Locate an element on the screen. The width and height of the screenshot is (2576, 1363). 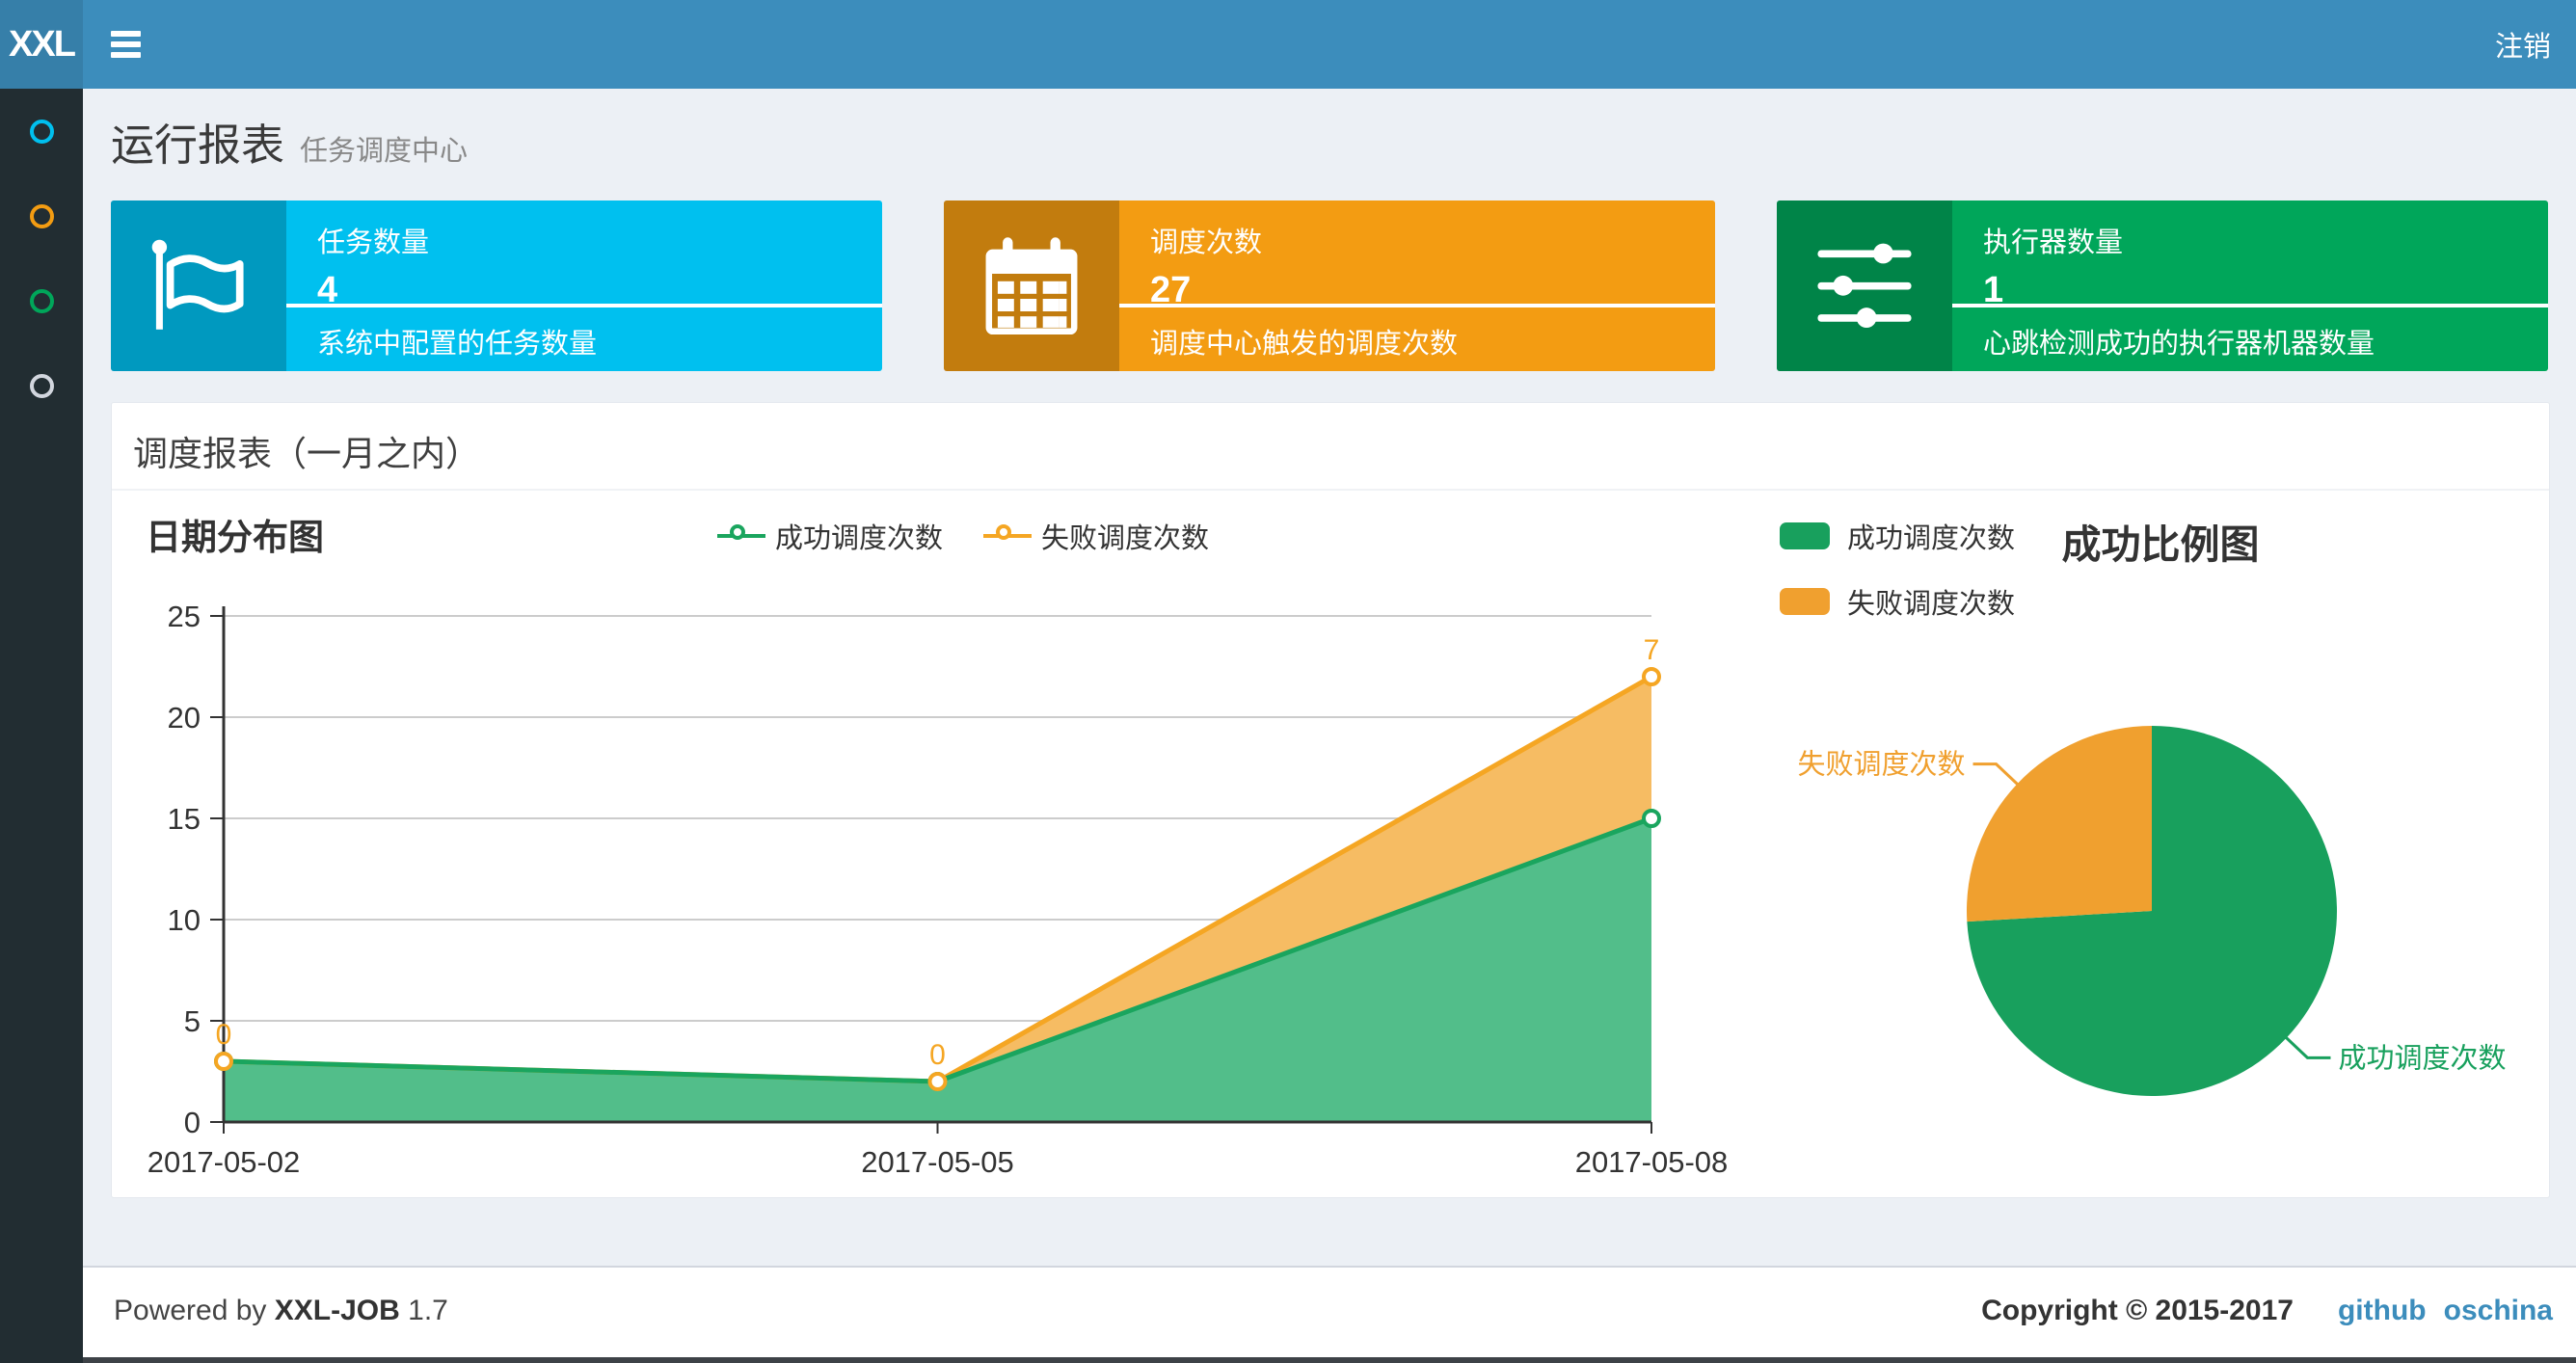
panel-header: 调度报表（一月之内） is located at coordinates (1330, 447).